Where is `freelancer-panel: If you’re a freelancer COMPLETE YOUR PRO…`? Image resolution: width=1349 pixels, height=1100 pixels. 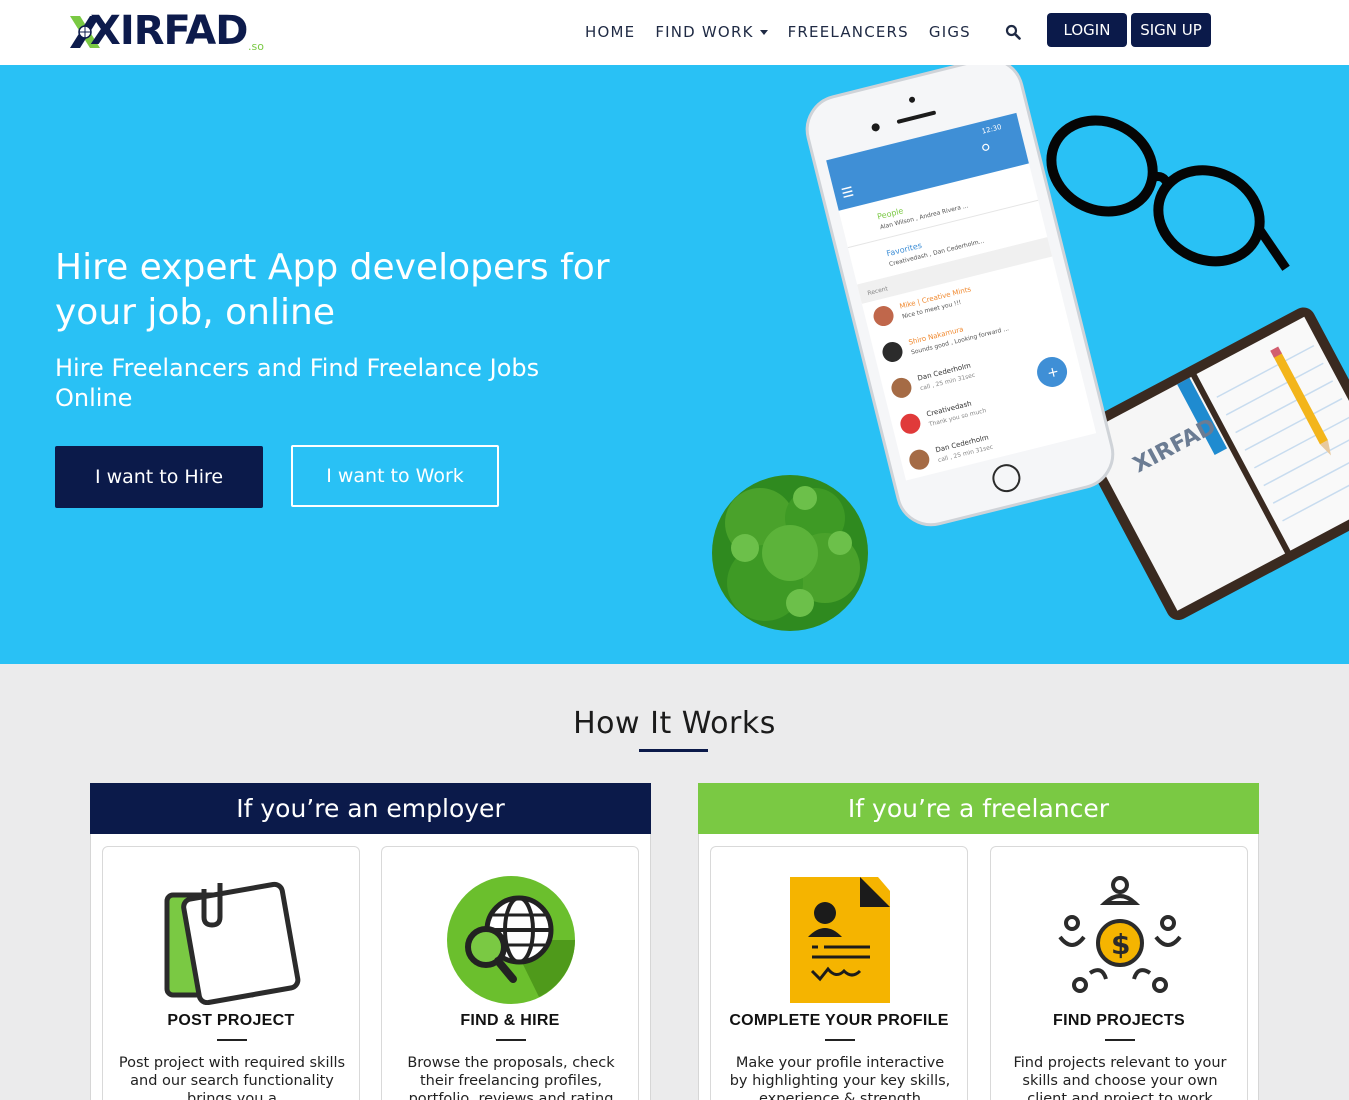 freelancer-panel: If you’re a freelancer COMPLETE YOUR PRO… is located at coordinates (978, 941).